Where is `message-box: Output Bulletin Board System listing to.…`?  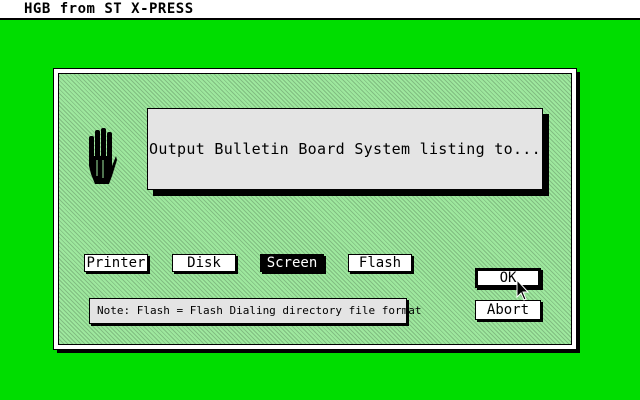 message-box: Output Bulletin Board System listing to.… is located at coordinates (345, 149).